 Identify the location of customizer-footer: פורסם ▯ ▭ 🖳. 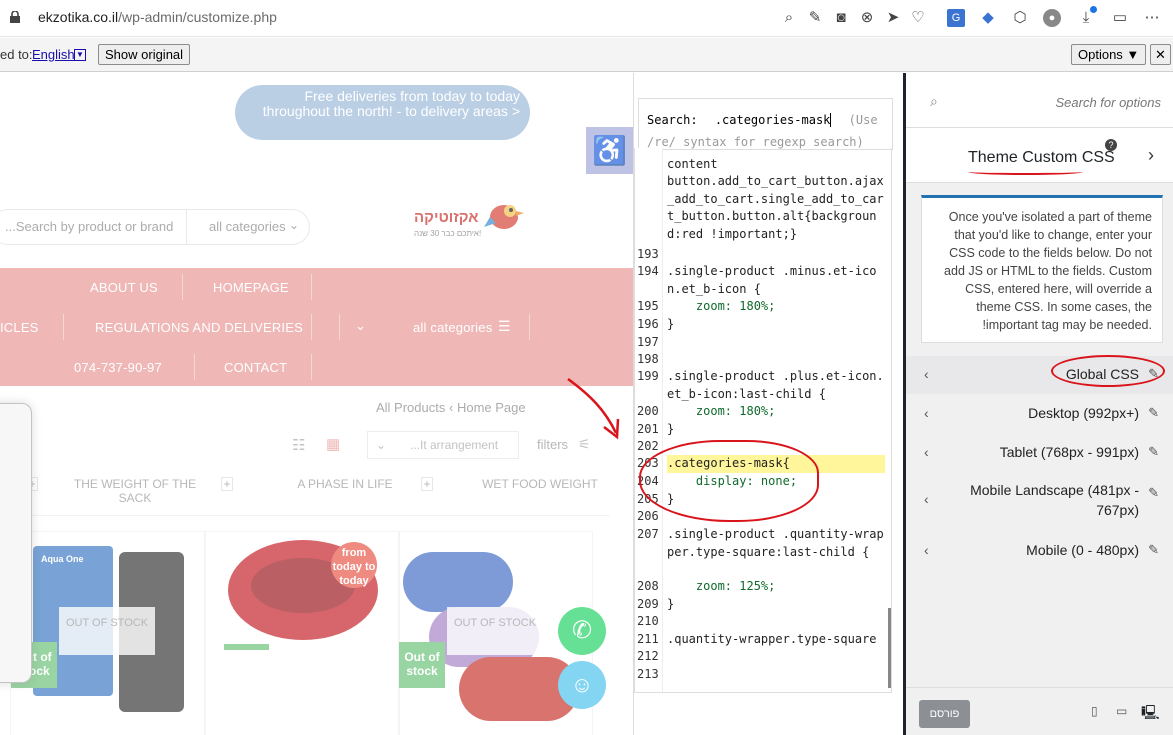
(1039, 711).